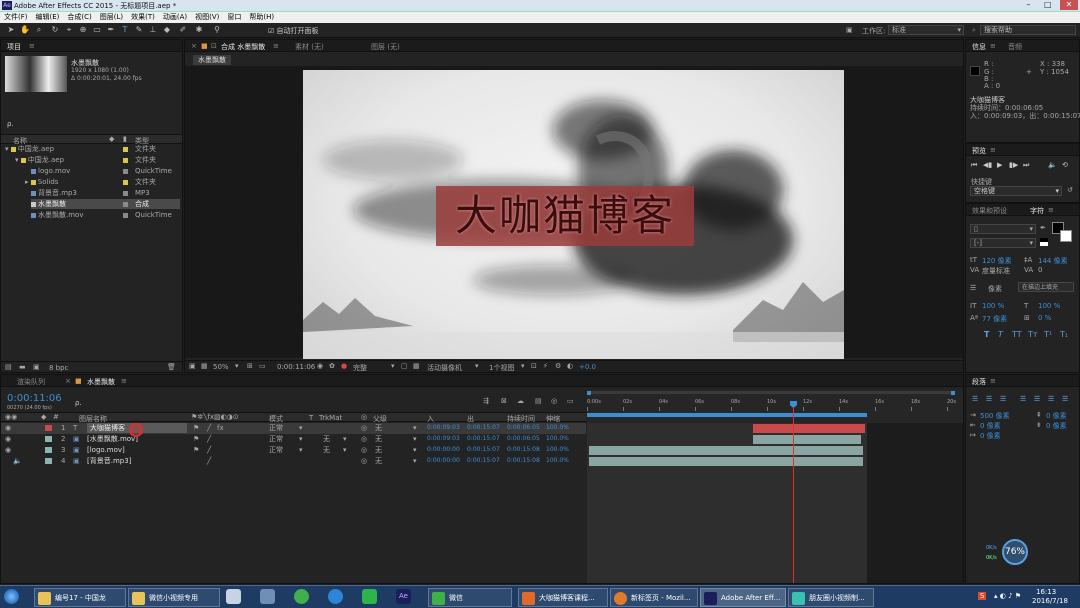 The image size is (1080, 608). What do you see at coordinates (22, 367) in the screenshot?
I see `new-folder-icon: ▬` at bounding box center [22, 367].